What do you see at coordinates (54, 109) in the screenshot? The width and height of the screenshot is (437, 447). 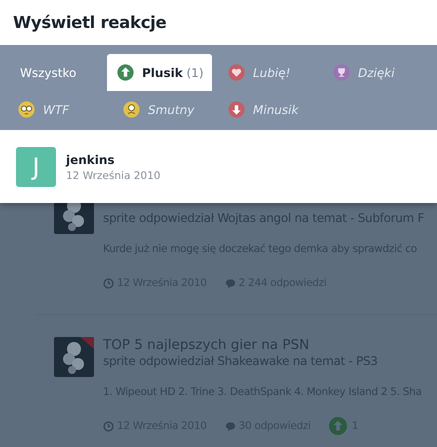 I see `reaction-tab: WTF` at bounding box center [54, 109].